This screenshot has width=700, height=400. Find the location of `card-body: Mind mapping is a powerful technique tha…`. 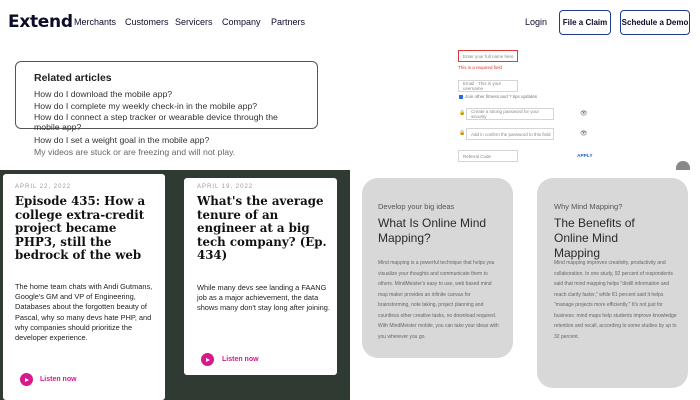

card-body: Mind mapping is a powerful technique tha… is located at coordinates (438, 300).